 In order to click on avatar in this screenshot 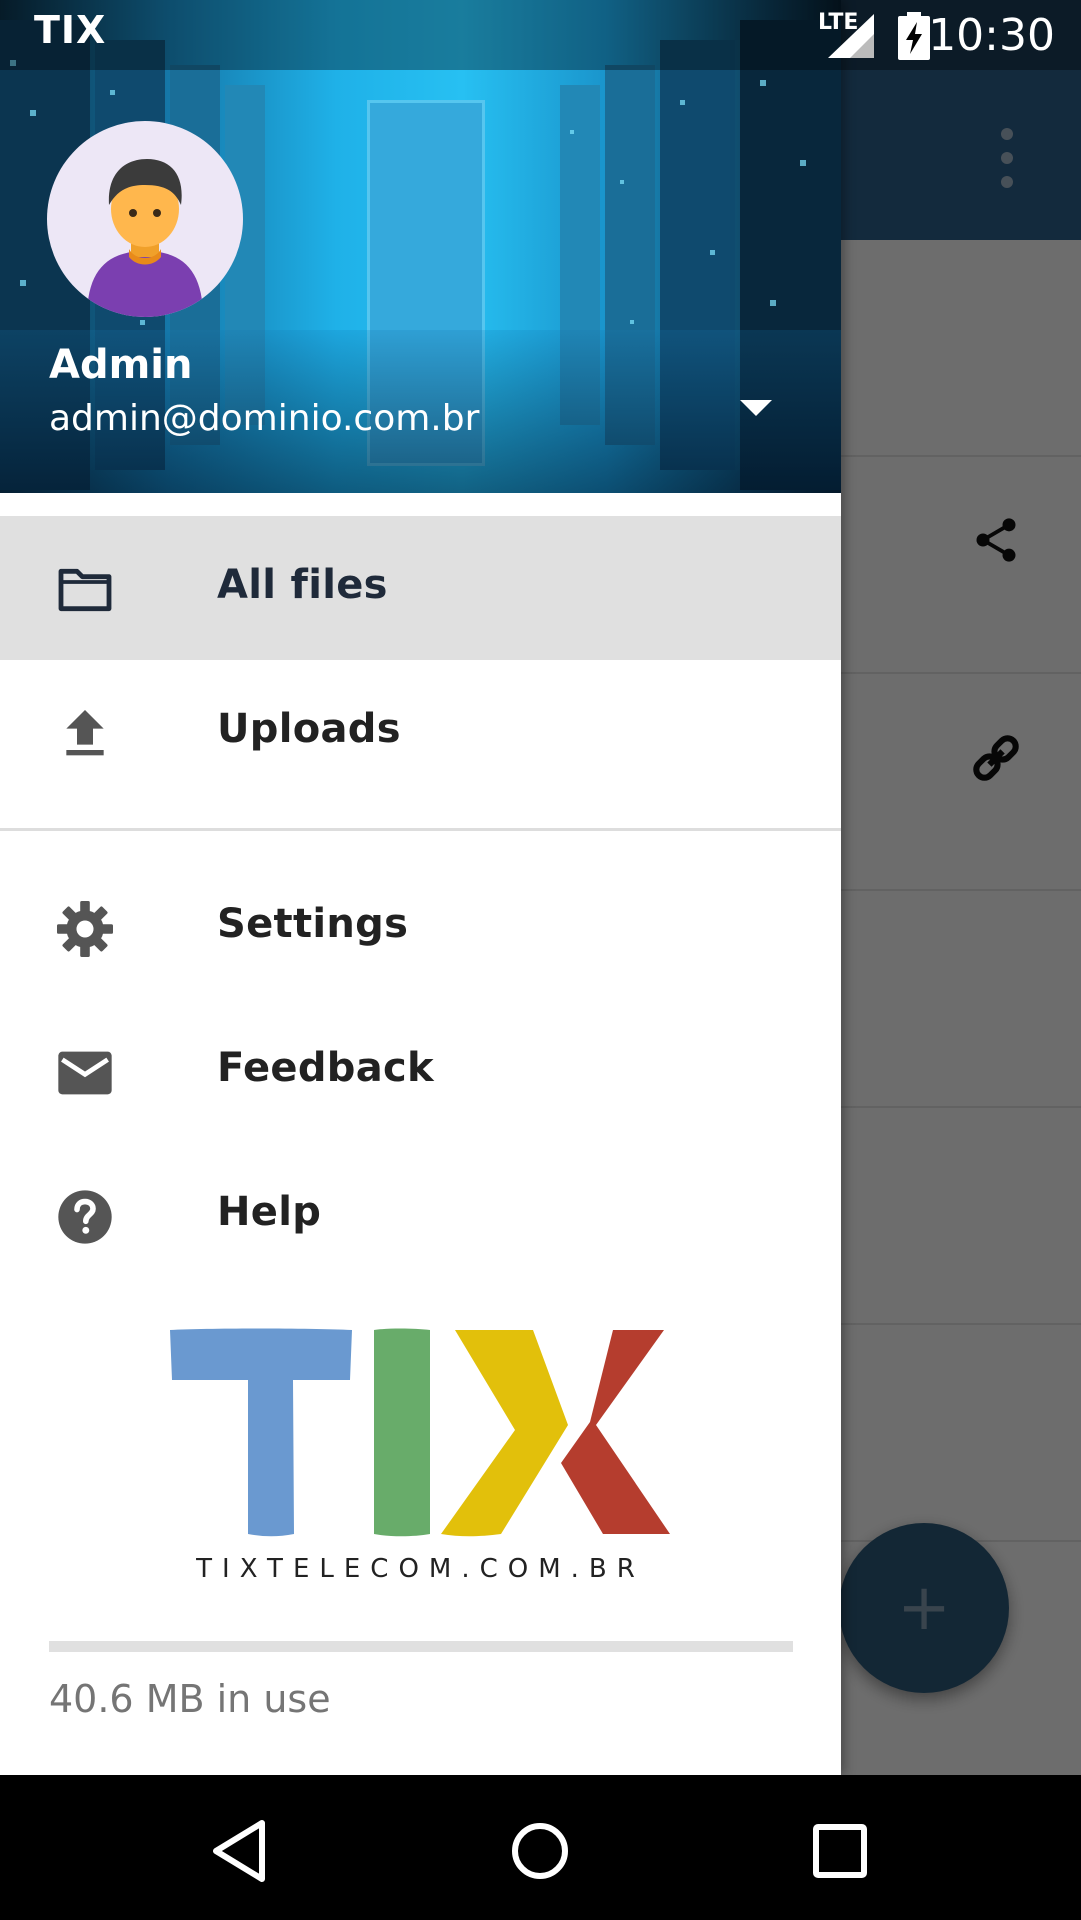, I will do `click(145, 219)`.